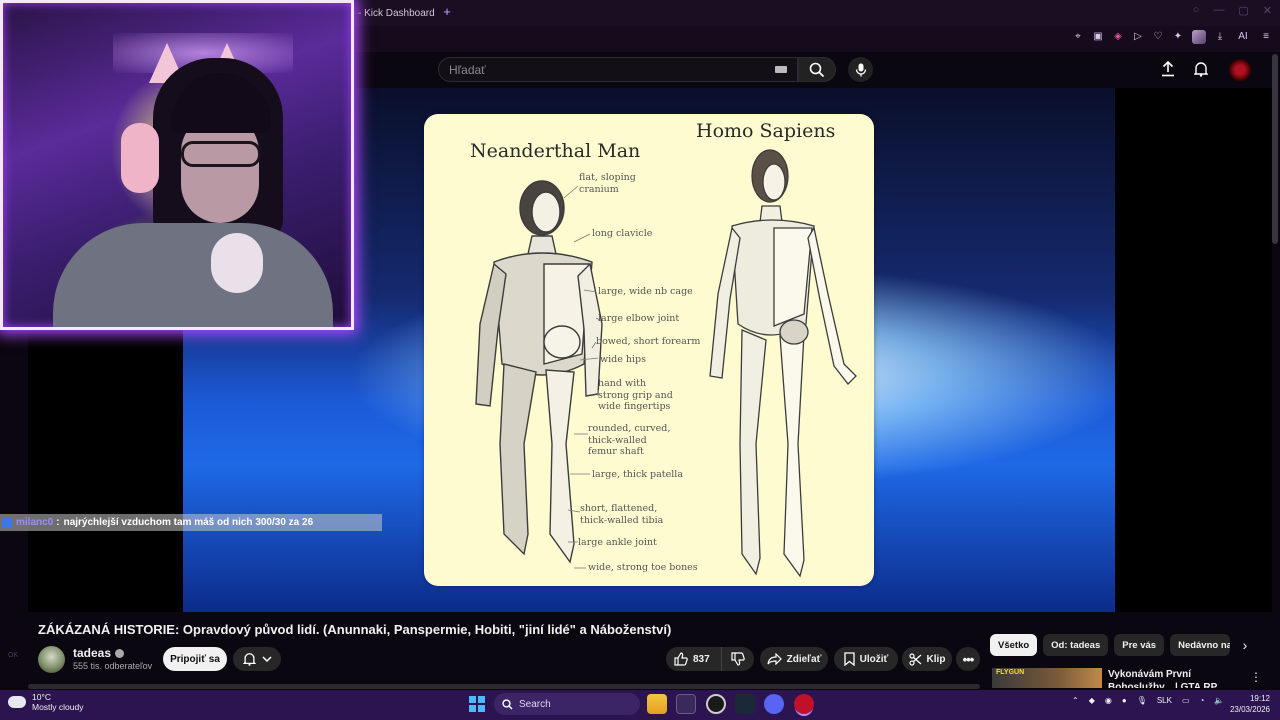 Image resolution: width=1280 pixels, height=720 pixels. What do you see at coordinates (1158, 37) in the screenshot?
I see `heart-icon: ♡` at bounding box center [1158, 37].